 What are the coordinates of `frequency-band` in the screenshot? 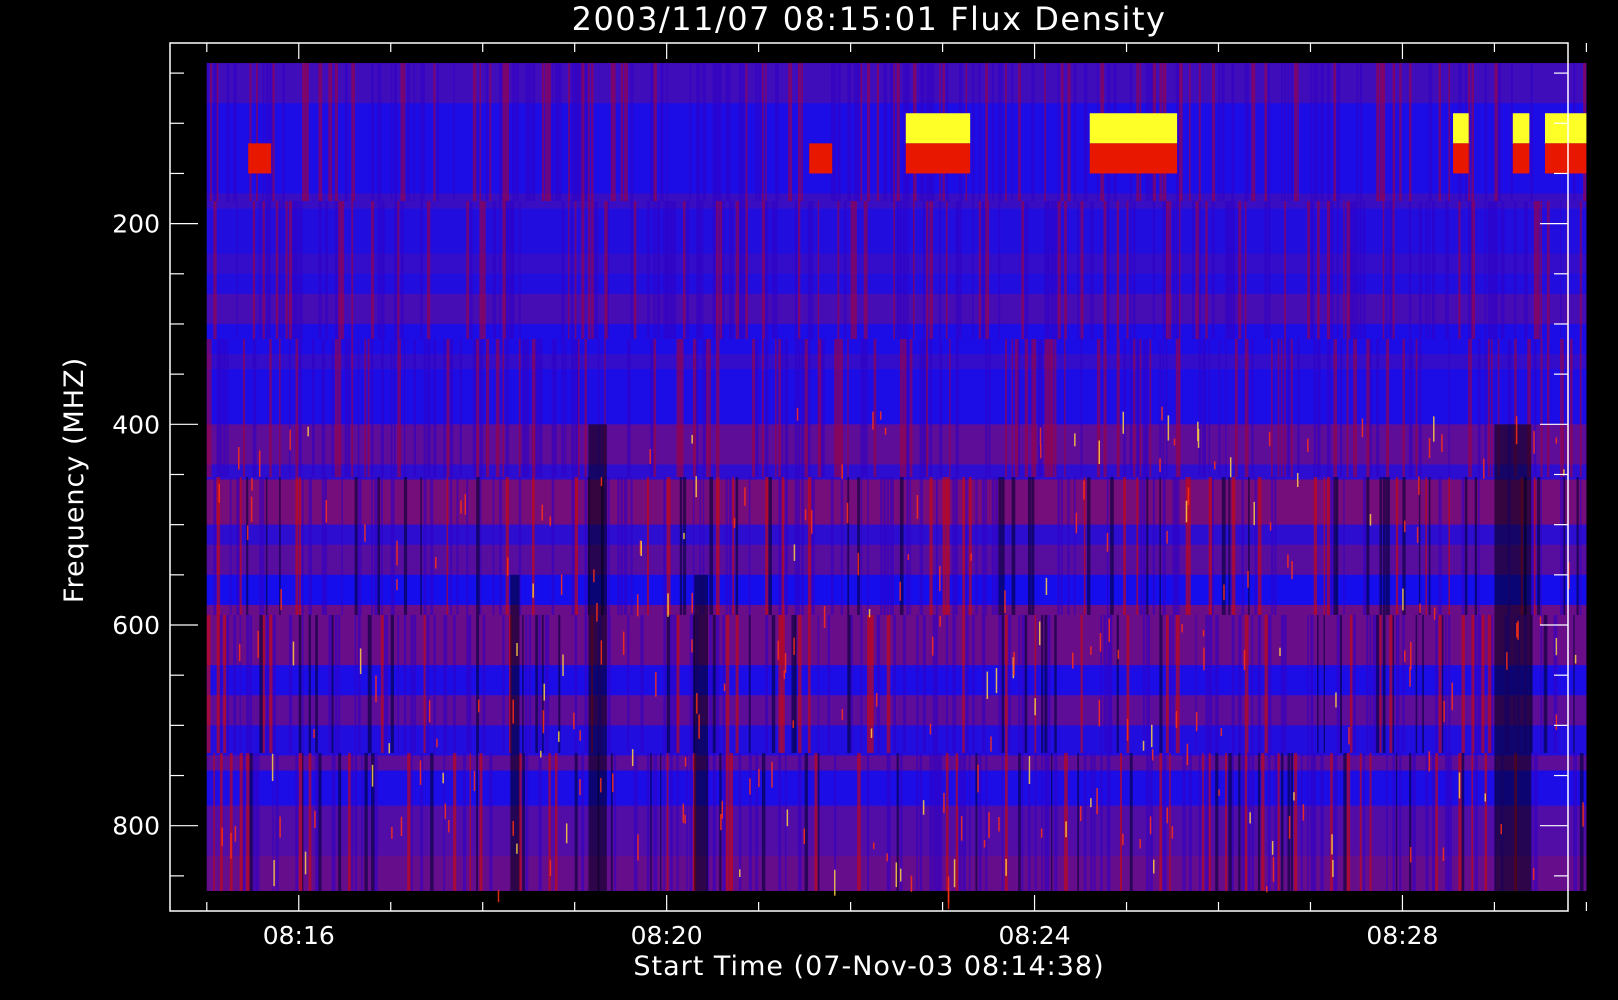 It's located at (896, 534).